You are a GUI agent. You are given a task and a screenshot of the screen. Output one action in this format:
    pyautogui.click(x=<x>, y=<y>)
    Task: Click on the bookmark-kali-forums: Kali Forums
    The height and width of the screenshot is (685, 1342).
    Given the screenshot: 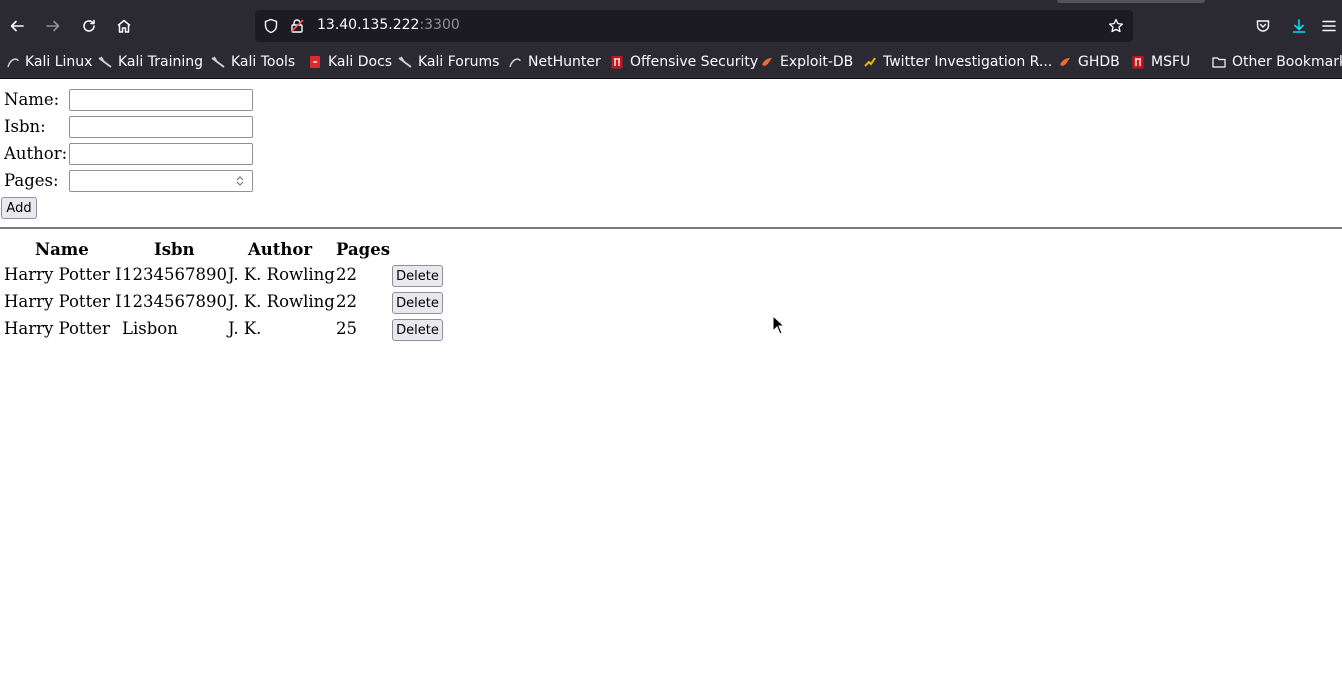 What is the action you would take?
    pyautogui.click(x=448, y=62)
    